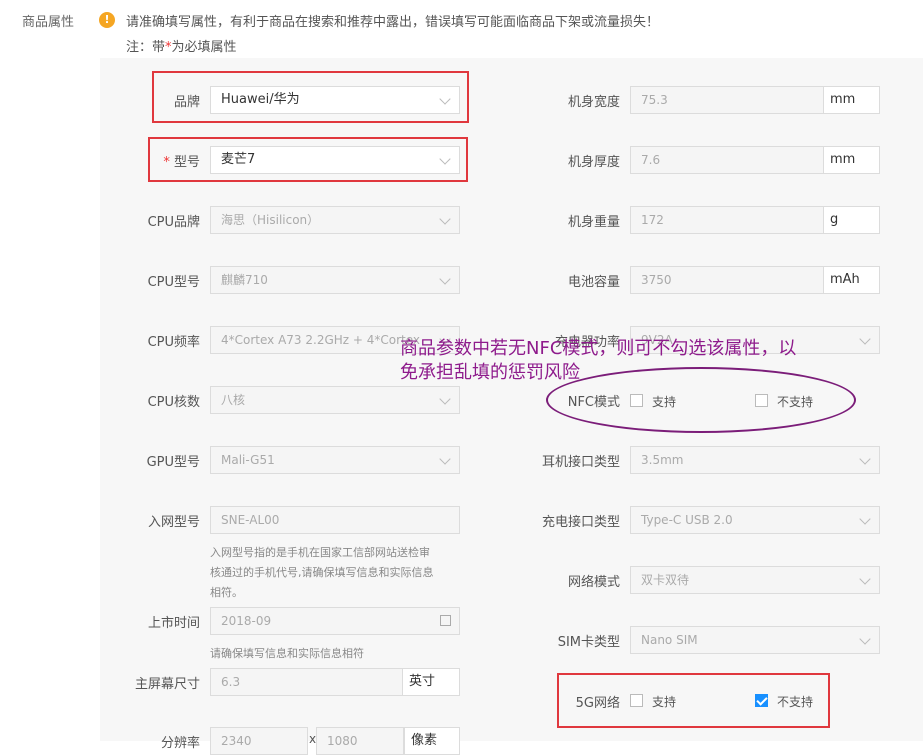 This screenshot has width=923, height=755. What do you see at coordinates (852, 280) in the screenshot?
I see `battery-unit: mAh` at bounding box center [852, 280].